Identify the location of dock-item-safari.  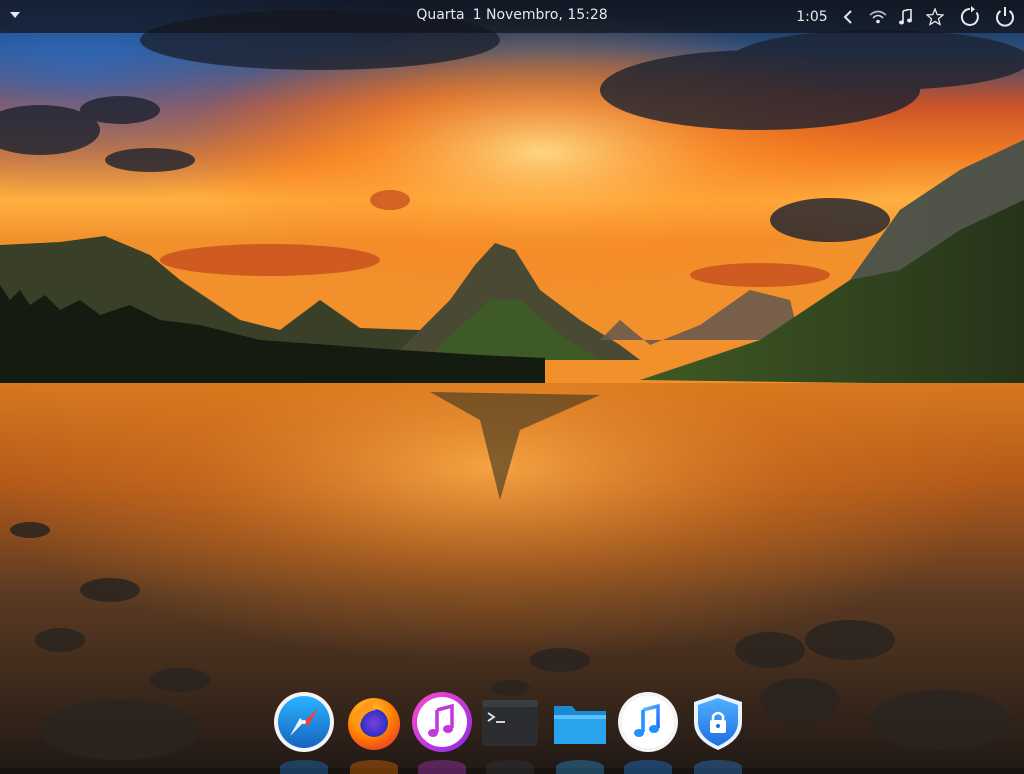
(304, 732).